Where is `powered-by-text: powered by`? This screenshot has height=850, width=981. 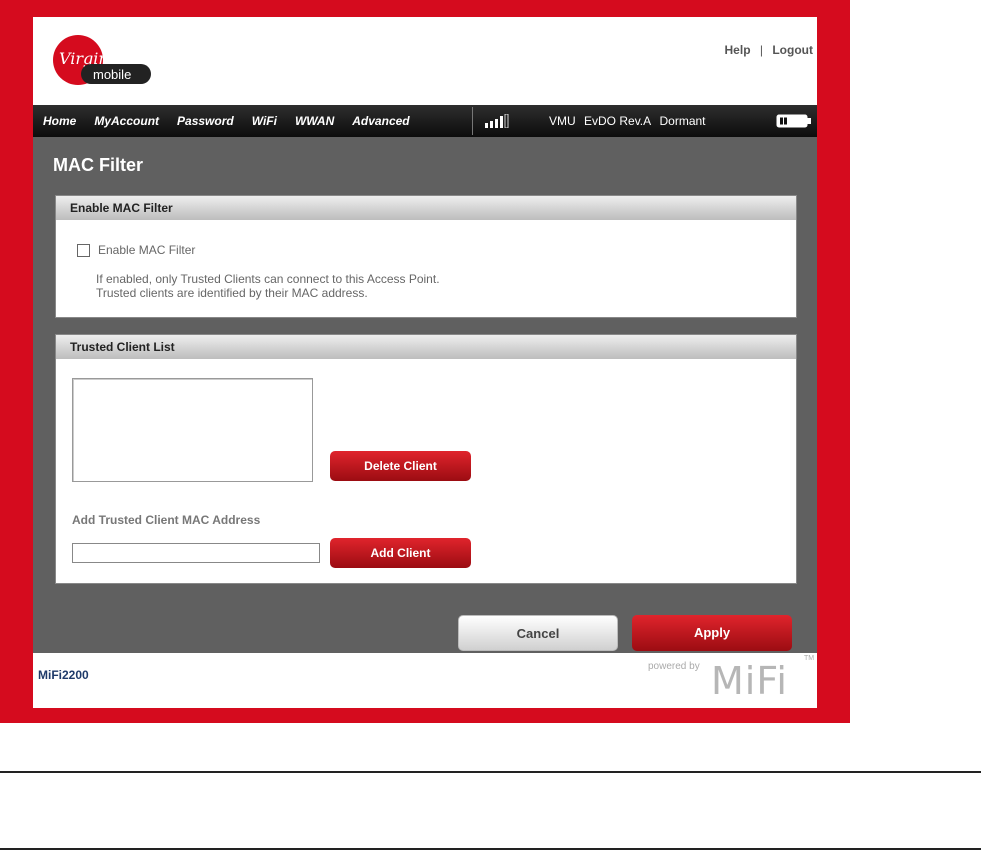 powered-by-text: powered by is located at coordinates (674, 666).